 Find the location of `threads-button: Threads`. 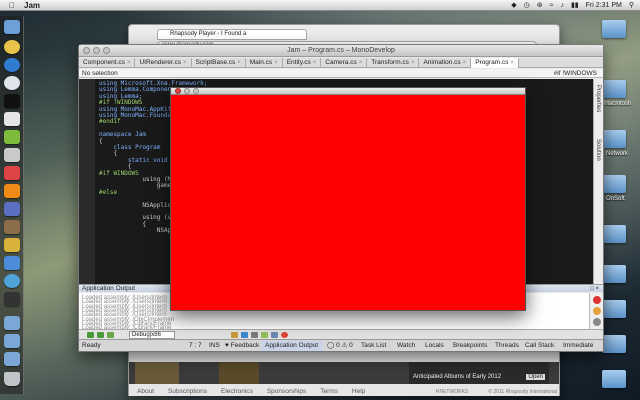

threads-button: Threads is located at coordinates (507, 346).